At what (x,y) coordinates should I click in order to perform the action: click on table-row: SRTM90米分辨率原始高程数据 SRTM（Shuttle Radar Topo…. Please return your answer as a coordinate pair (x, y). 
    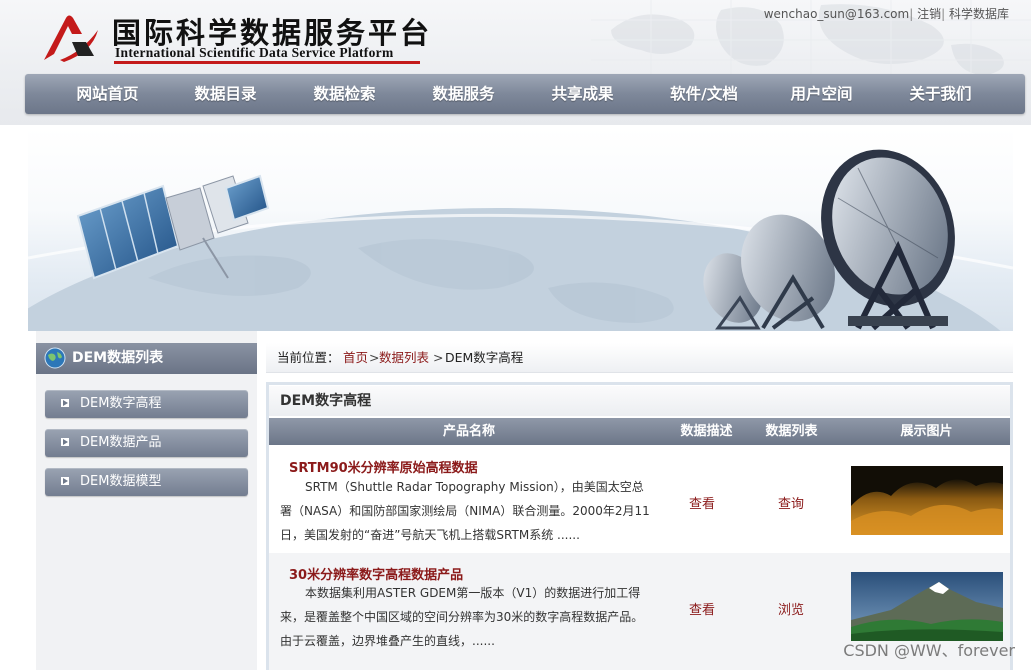
    Looking at the image, I should click on (639, 499).